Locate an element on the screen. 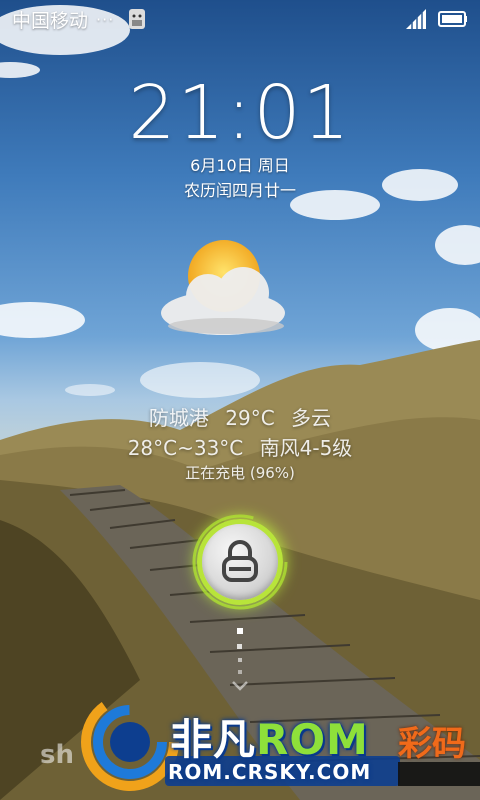 Image resolution: width=480 pixels, height=800 pixels. watermark-brand-cn: 非凡 is located at coordinates (213, 739).